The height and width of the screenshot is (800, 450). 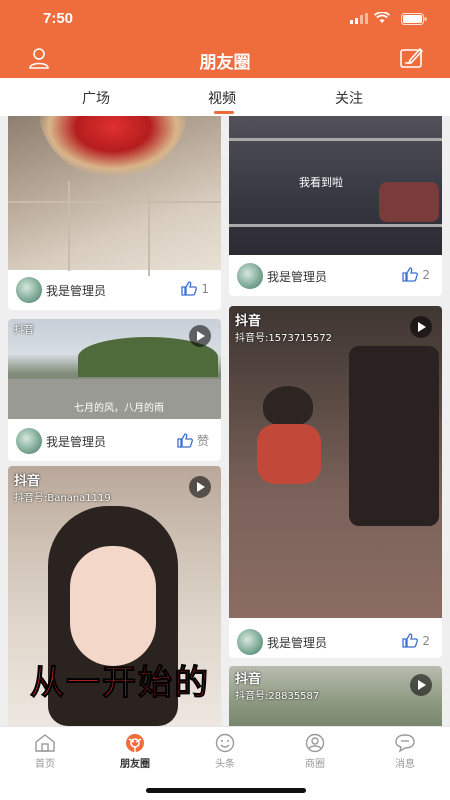 I want to click on tab-indicator, so click(x=224, y=112).